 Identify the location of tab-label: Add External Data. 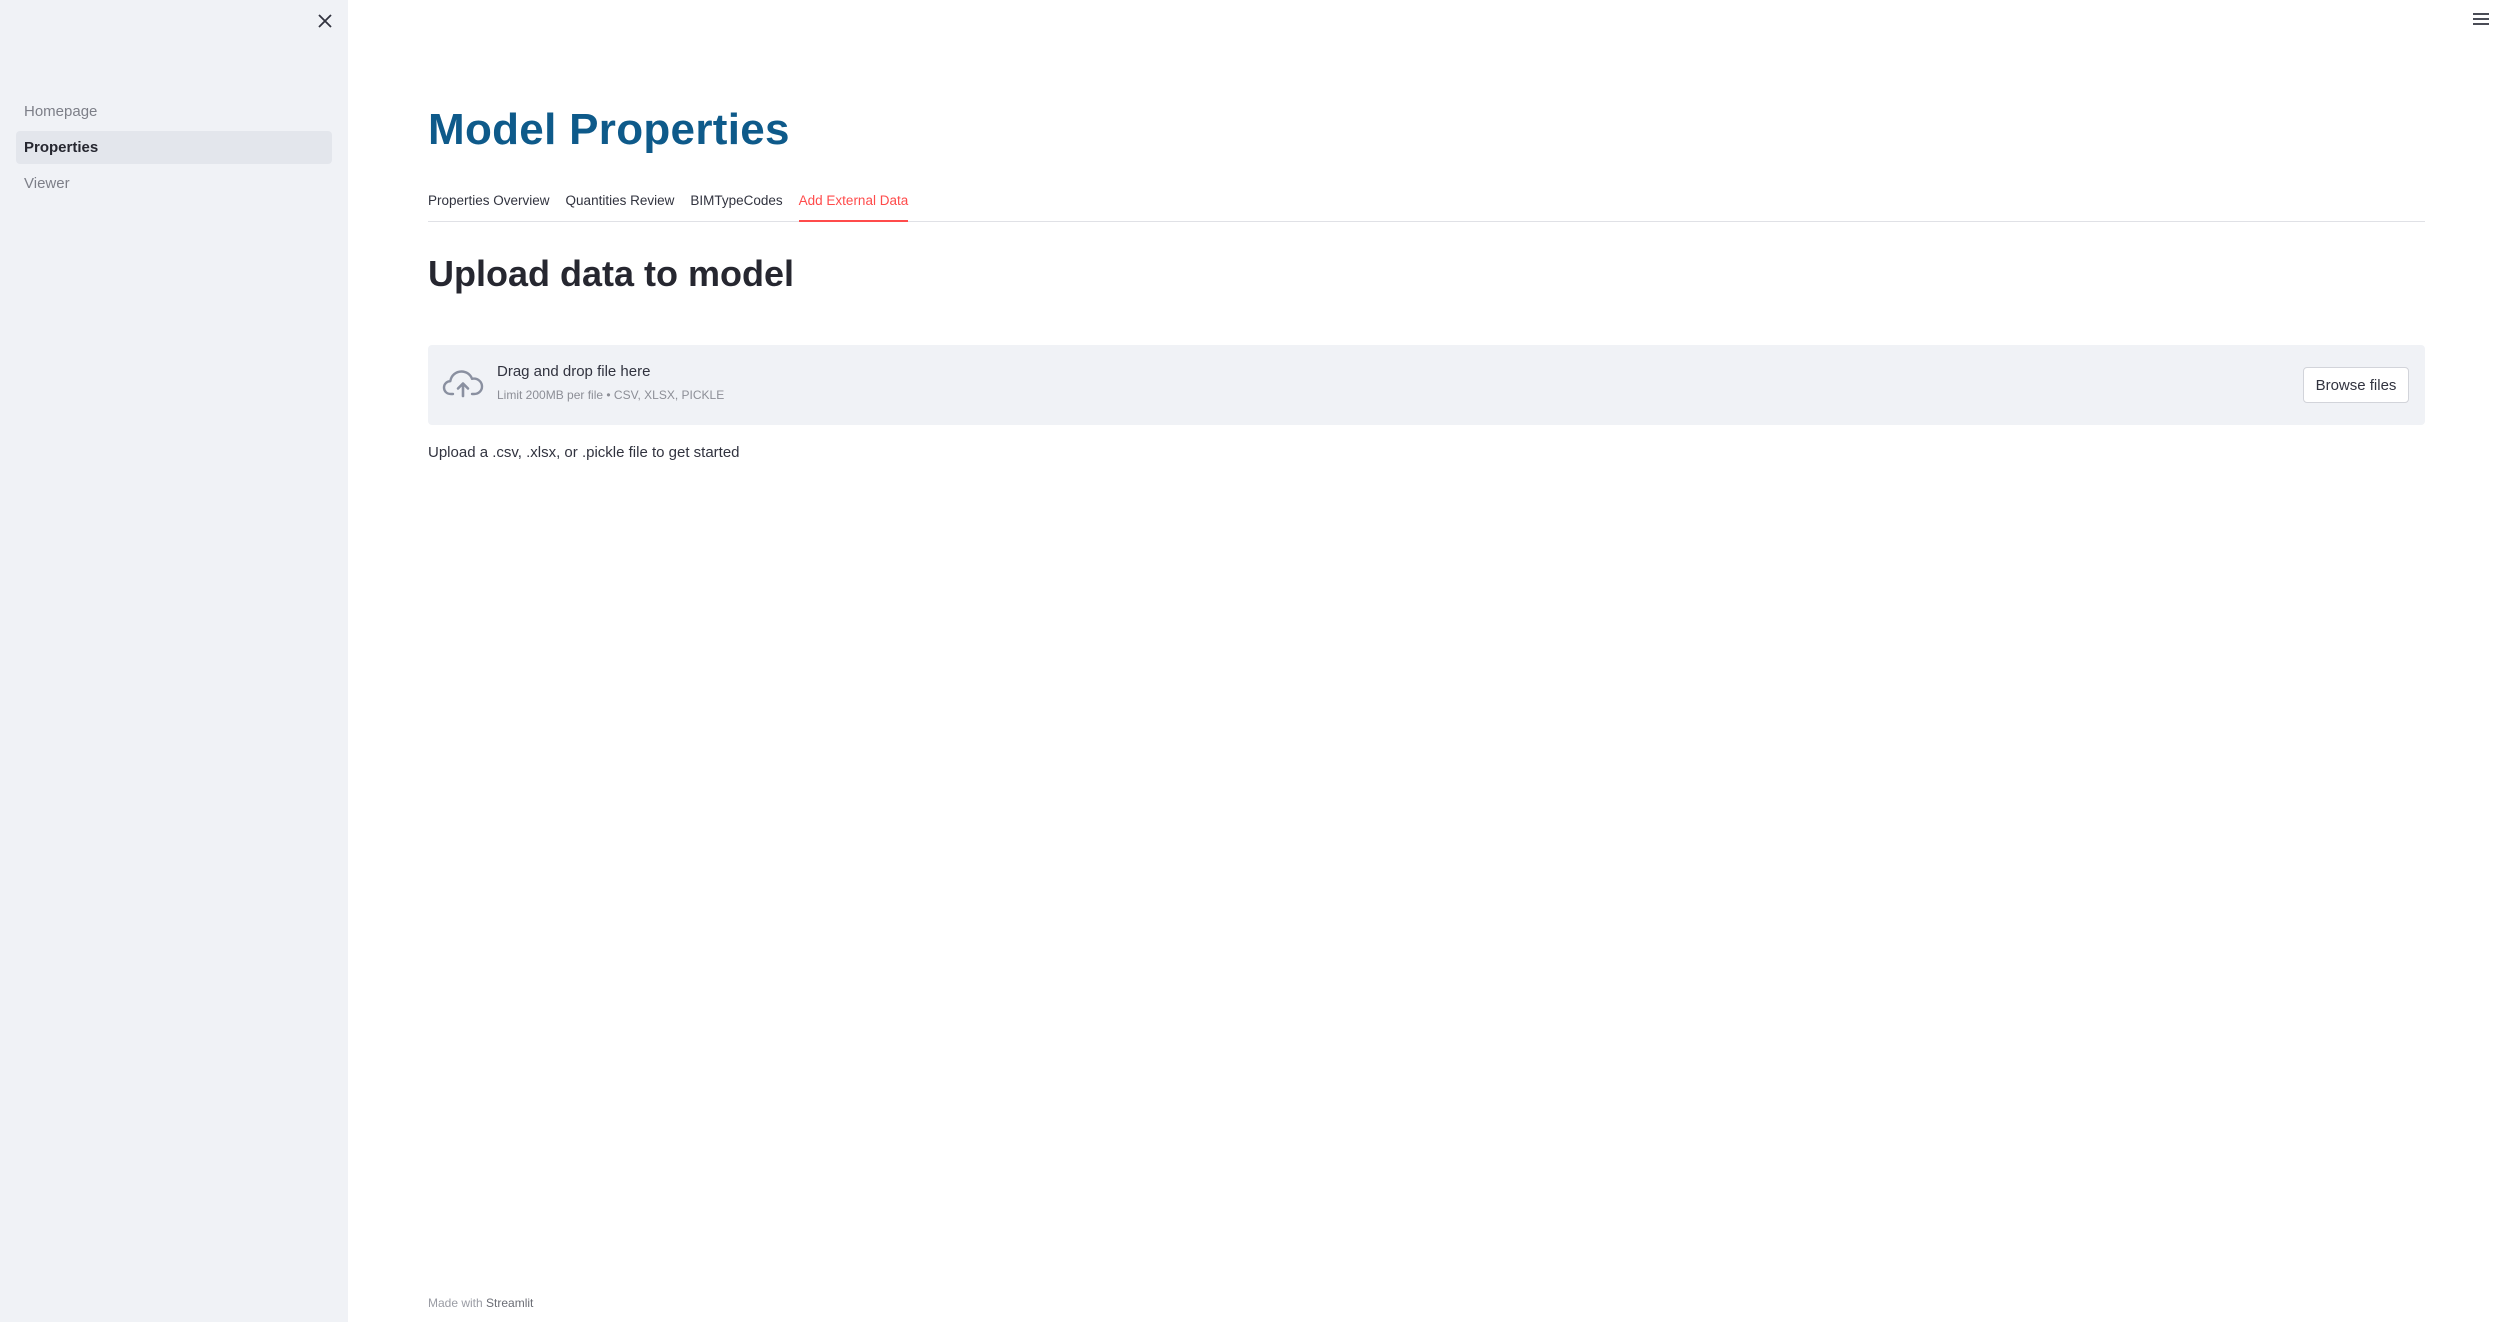
(853, 200).